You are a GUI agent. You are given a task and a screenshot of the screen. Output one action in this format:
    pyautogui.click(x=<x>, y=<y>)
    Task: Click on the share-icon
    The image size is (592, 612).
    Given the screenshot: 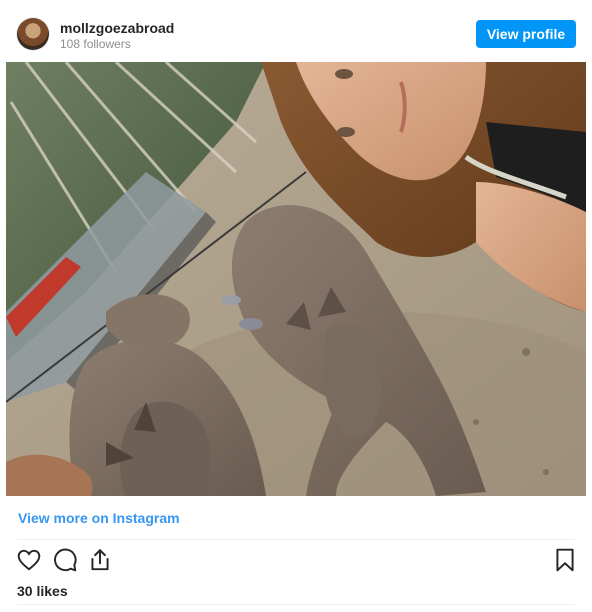 What is the action you would take?
    pyautogui.click(x=100, y=560)
    